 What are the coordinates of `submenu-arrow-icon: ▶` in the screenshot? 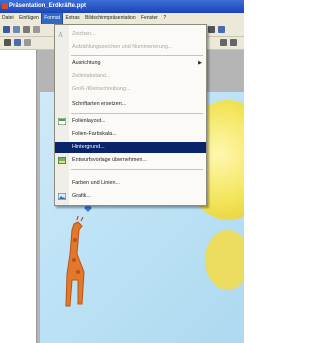 It's located at (200, 63).